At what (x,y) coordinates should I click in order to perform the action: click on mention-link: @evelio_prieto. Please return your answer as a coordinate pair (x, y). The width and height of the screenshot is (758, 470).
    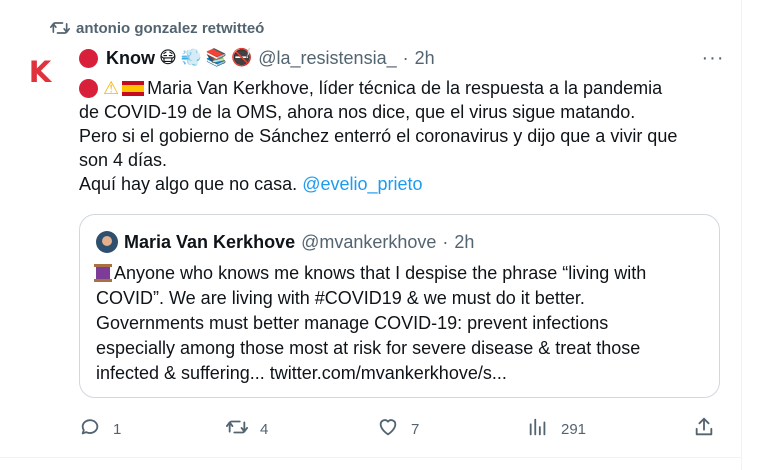
    Looking at the image, I should click on (362, 184).